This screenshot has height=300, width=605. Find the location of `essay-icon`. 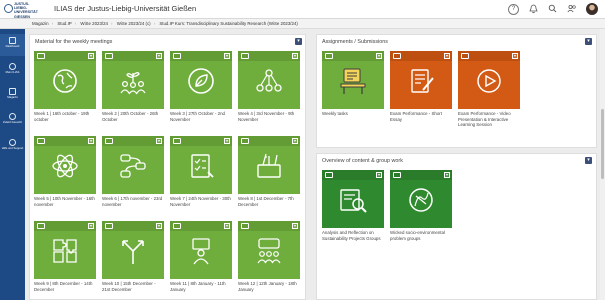

essay-icon is located at coordinates (422, 81).